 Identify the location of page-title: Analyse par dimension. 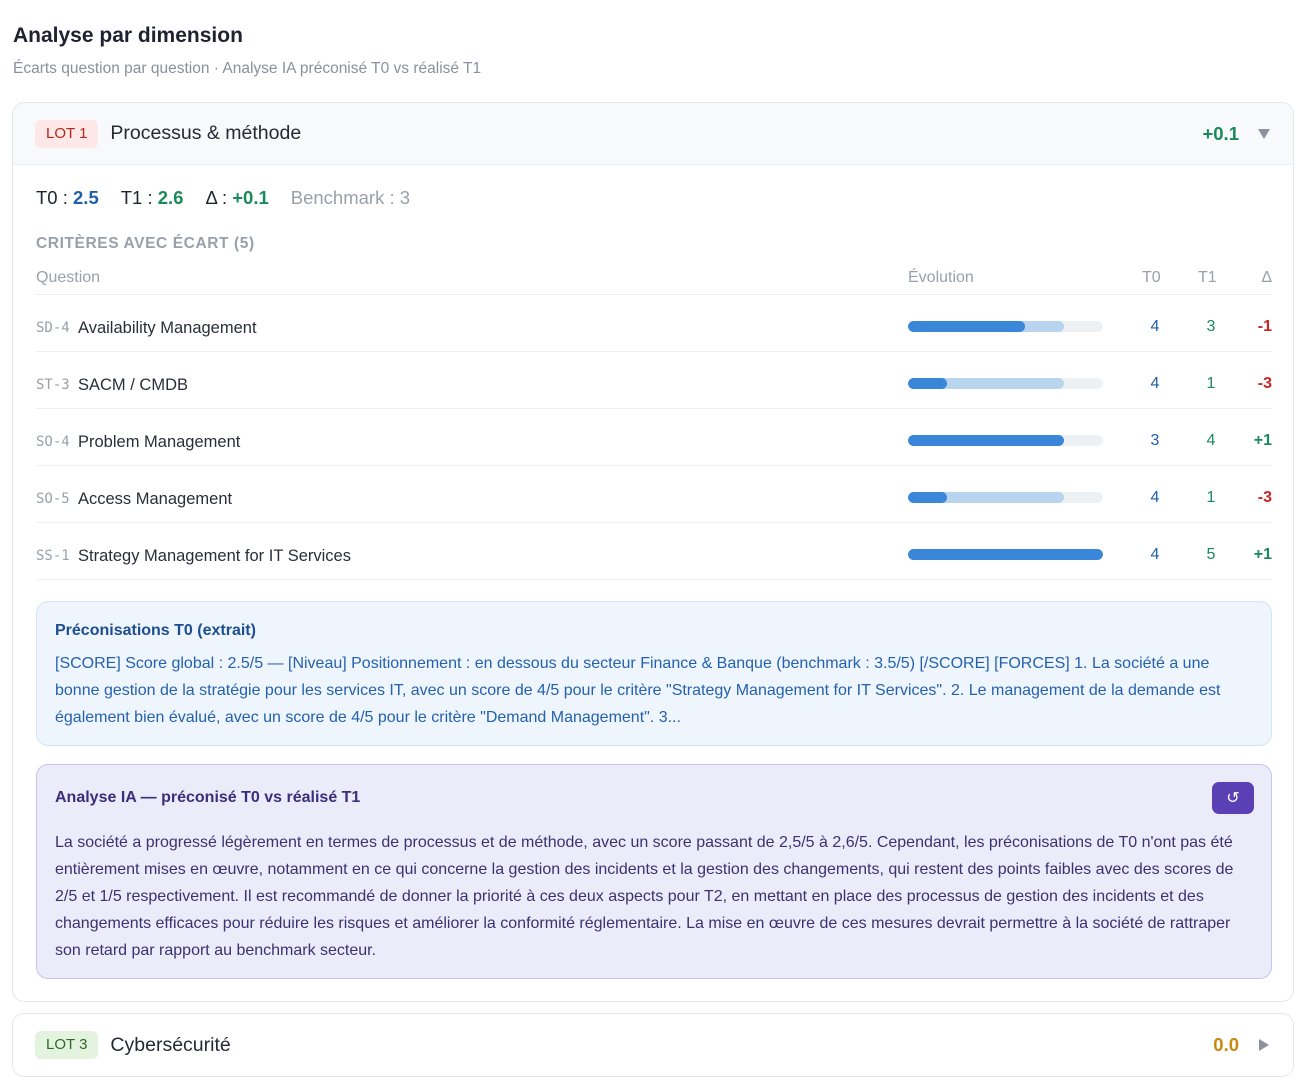
(128, 35).